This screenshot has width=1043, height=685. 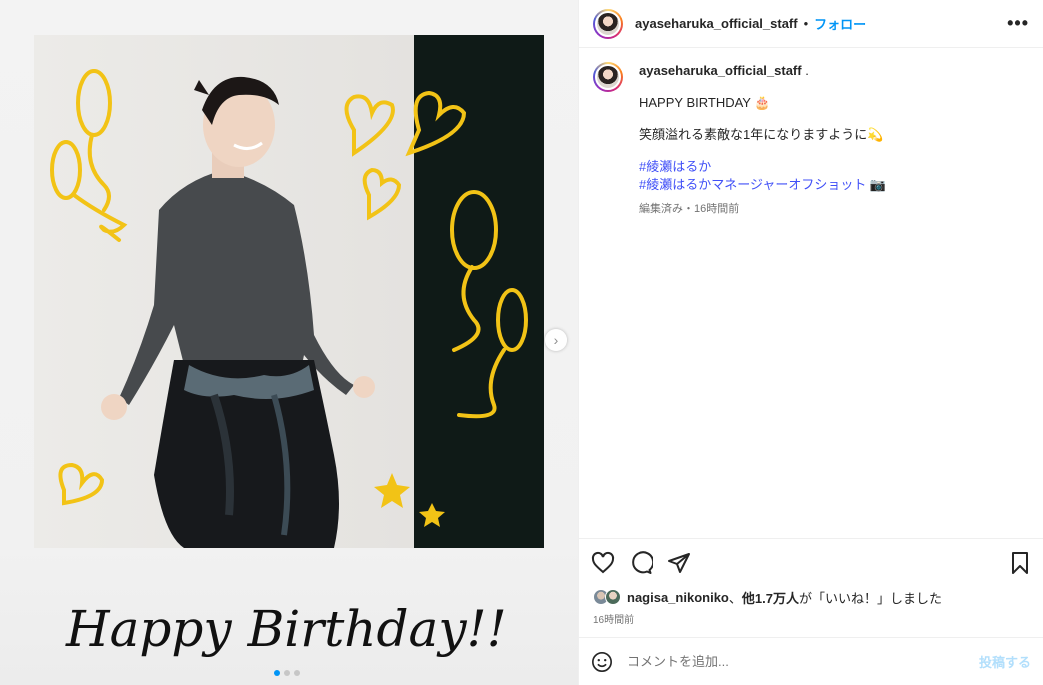 I want to click on liker-avatars, so click(x=607, y=597).